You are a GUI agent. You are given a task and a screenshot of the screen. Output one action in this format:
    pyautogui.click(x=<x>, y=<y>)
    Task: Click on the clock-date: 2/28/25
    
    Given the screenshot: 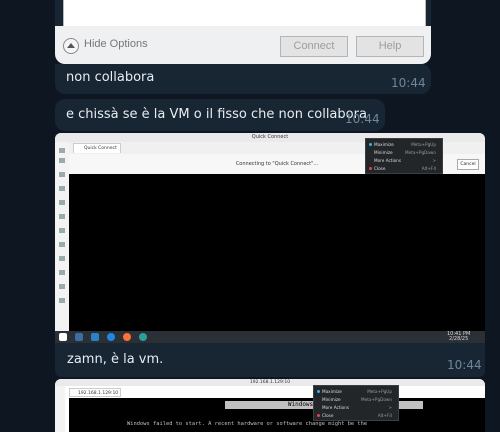 What is the action you would take?
    pyautogui.click(x=459, y=339)
    